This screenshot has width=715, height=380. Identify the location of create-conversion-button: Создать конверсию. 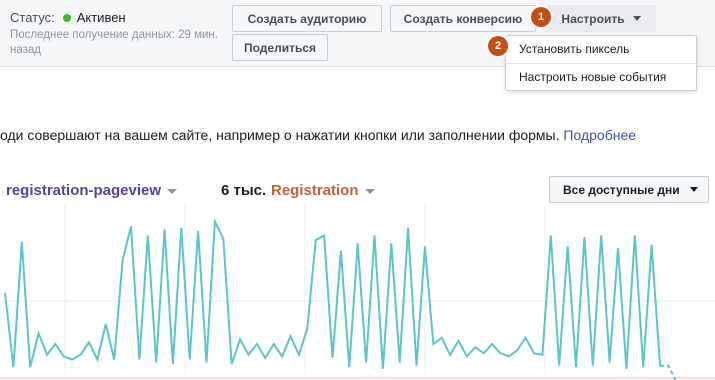
(463, 18).